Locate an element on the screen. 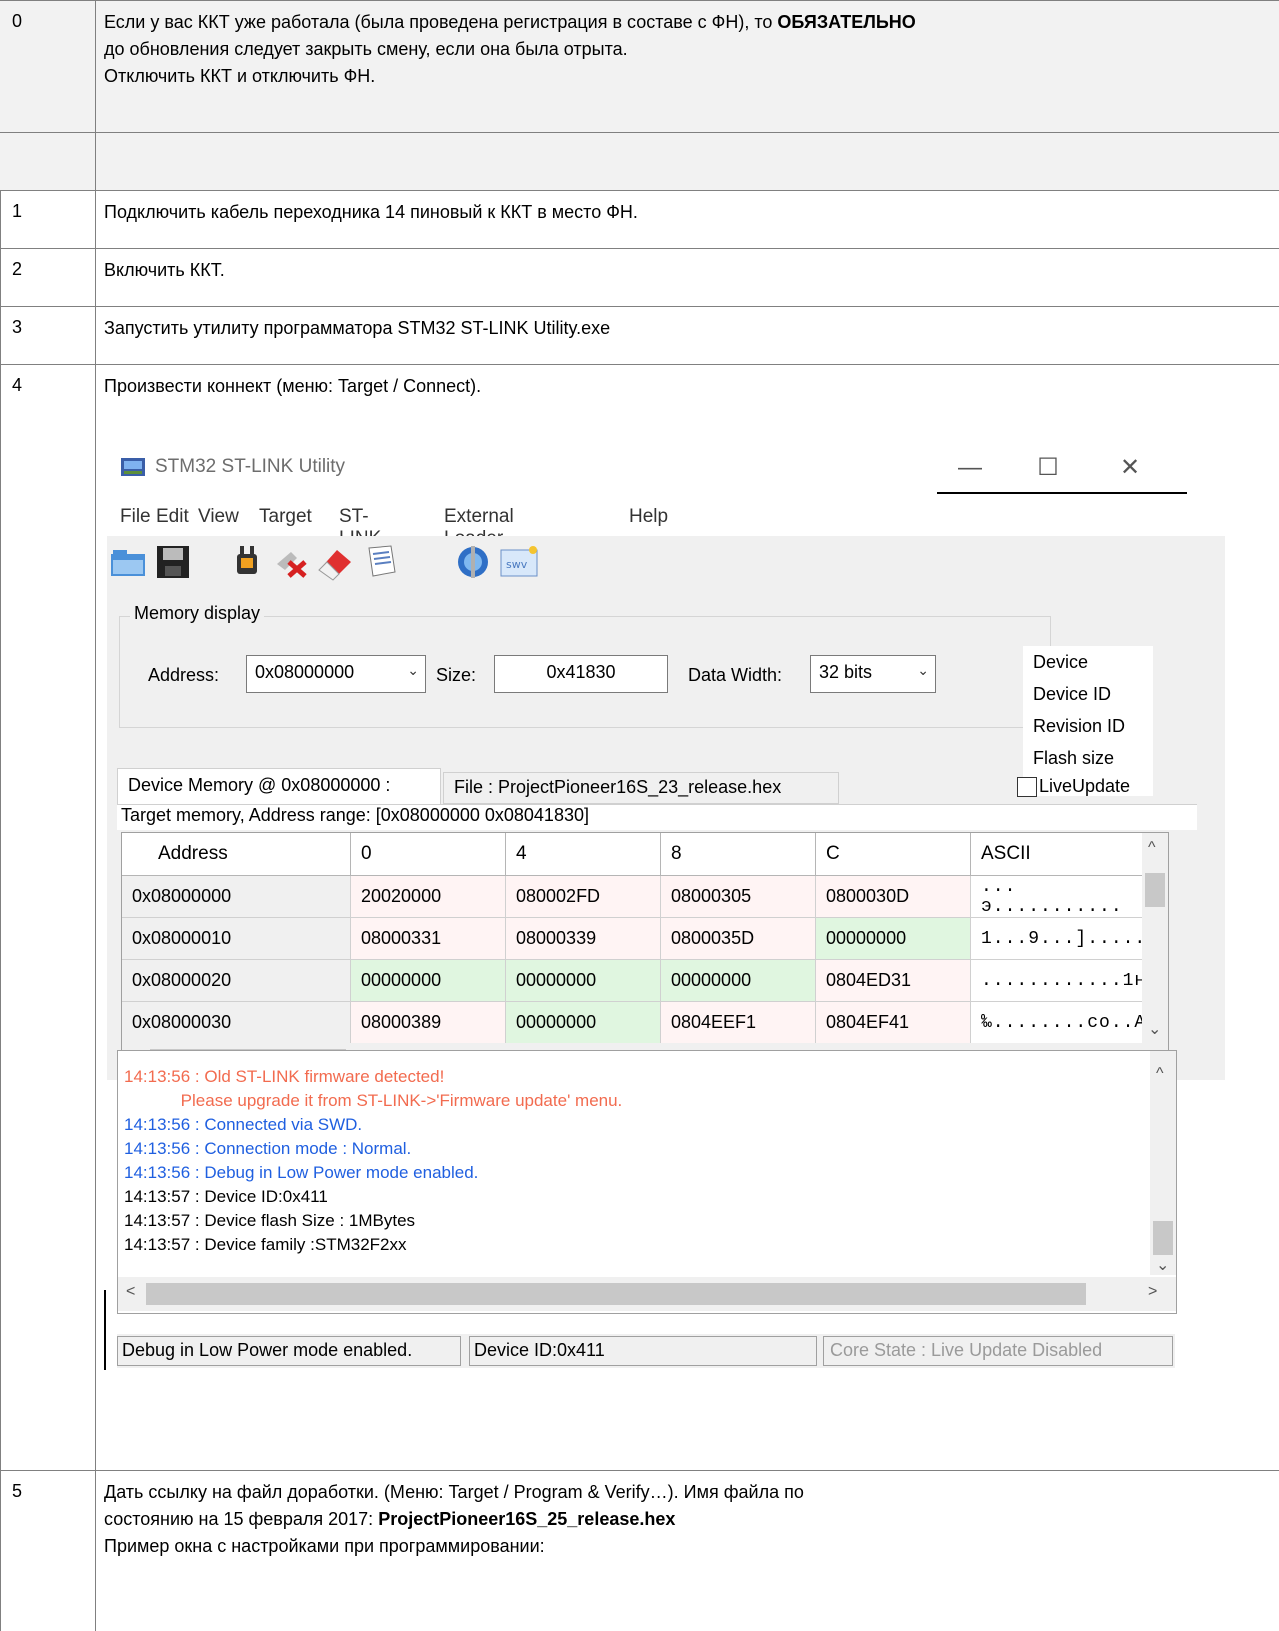 Image resolution: width=1279 pixels, height=1631 pixels. settings-globe-icon is located at coordinates (473, 562).